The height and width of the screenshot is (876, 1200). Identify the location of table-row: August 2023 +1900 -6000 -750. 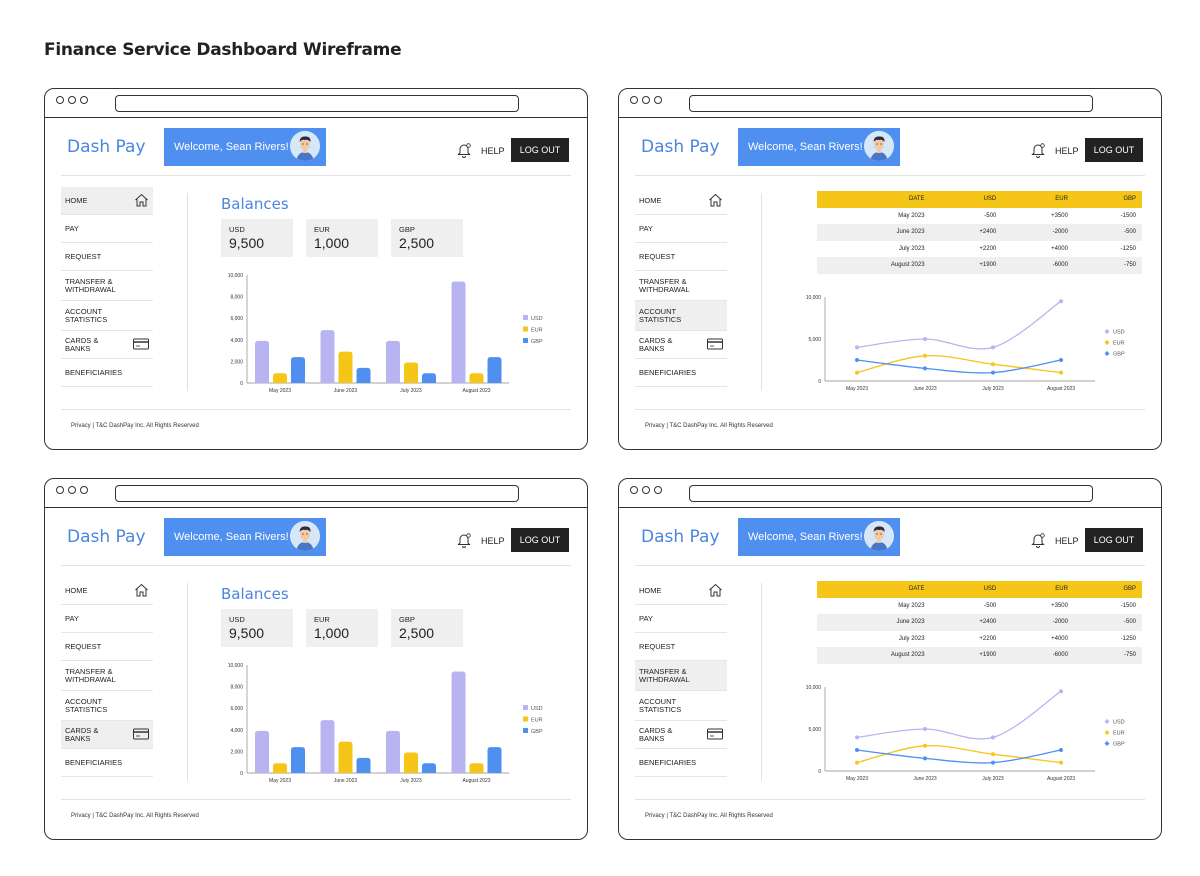
(979, 265).